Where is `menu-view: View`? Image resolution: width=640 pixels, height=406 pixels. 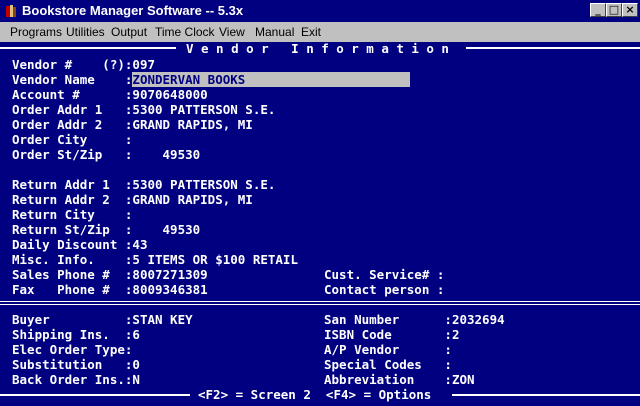 menu-view: View is located at coordinates (232, 32).